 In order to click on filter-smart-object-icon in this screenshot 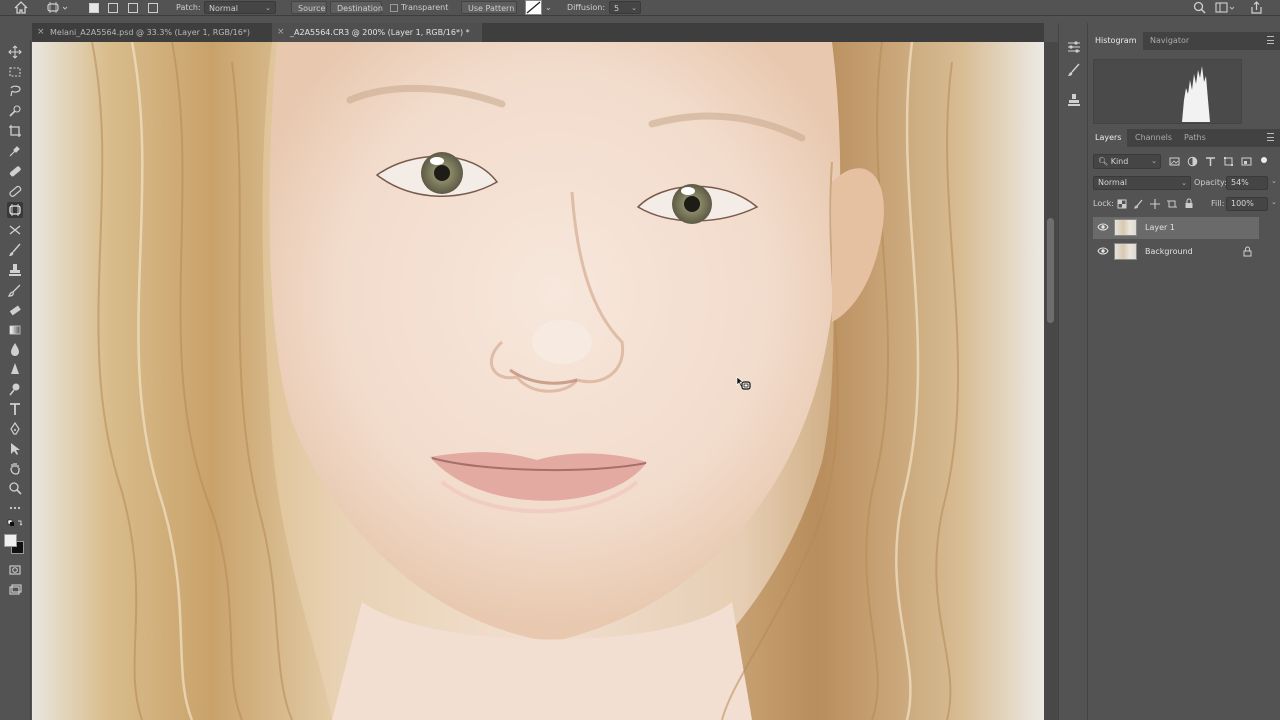, I will do `click(1246, 162)`.